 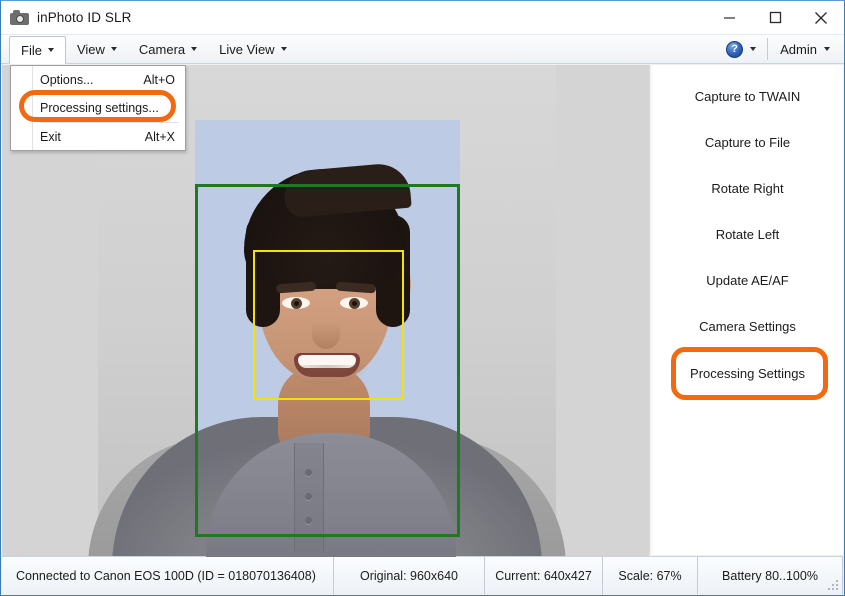 What do you see at coordinates (650, 575) in the screenshot?
I see `status-scale: Scale: 67%` at bounding box center [650, 575].